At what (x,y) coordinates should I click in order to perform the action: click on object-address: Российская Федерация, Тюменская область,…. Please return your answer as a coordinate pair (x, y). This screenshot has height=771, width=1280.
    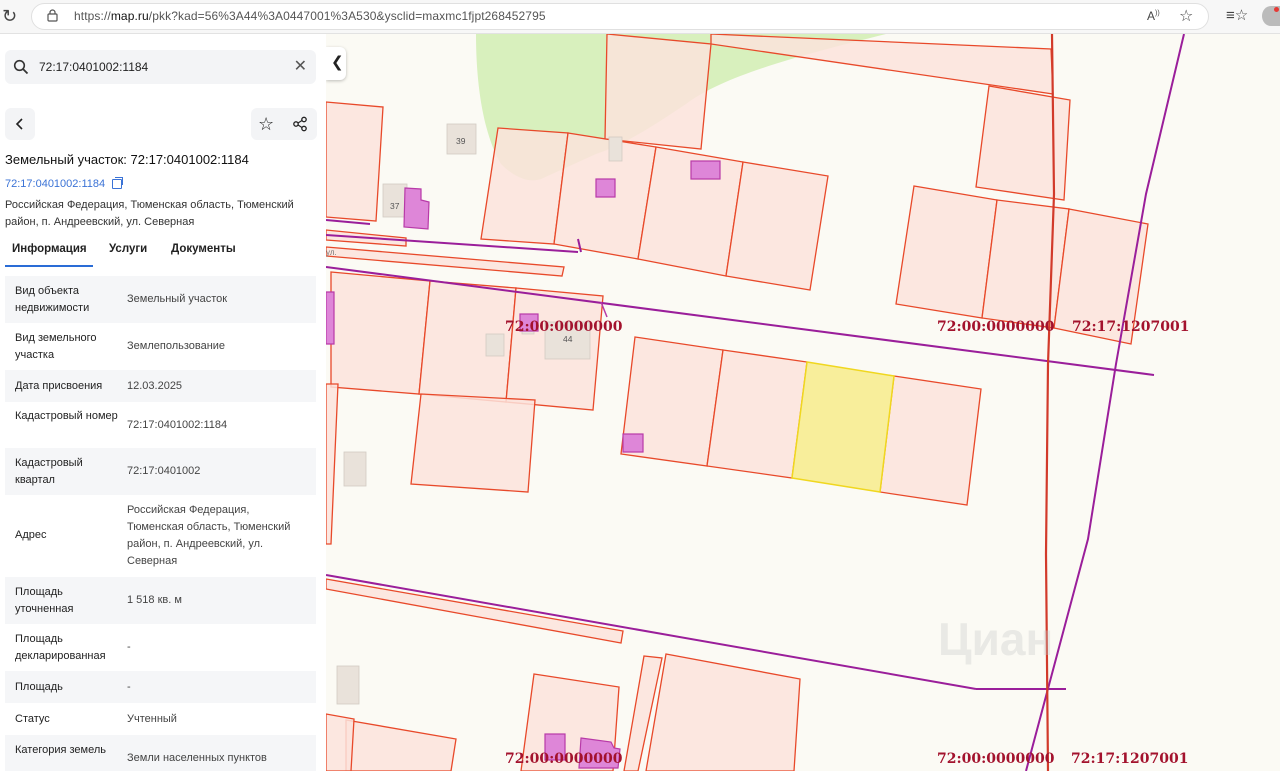
    Looking at the image, I should click on (149, 213).